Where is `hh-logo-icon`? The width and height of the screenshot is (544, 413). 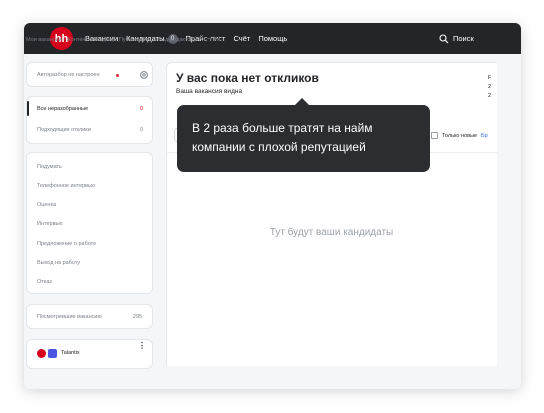 hh-logo-icon is located at coordinates (41, 353).